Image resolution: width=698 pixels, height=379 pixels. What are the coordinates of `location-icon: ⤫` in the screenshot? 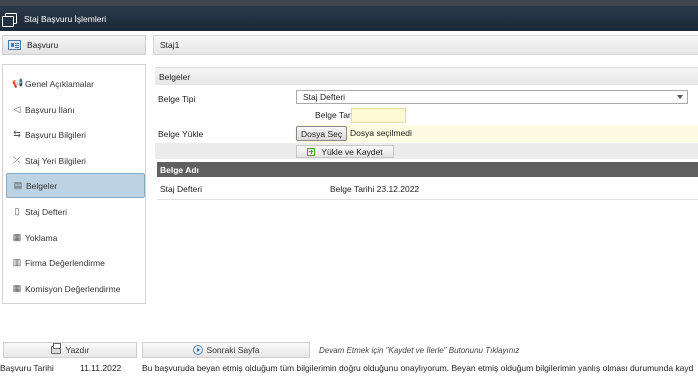 It's located at (17, 160).